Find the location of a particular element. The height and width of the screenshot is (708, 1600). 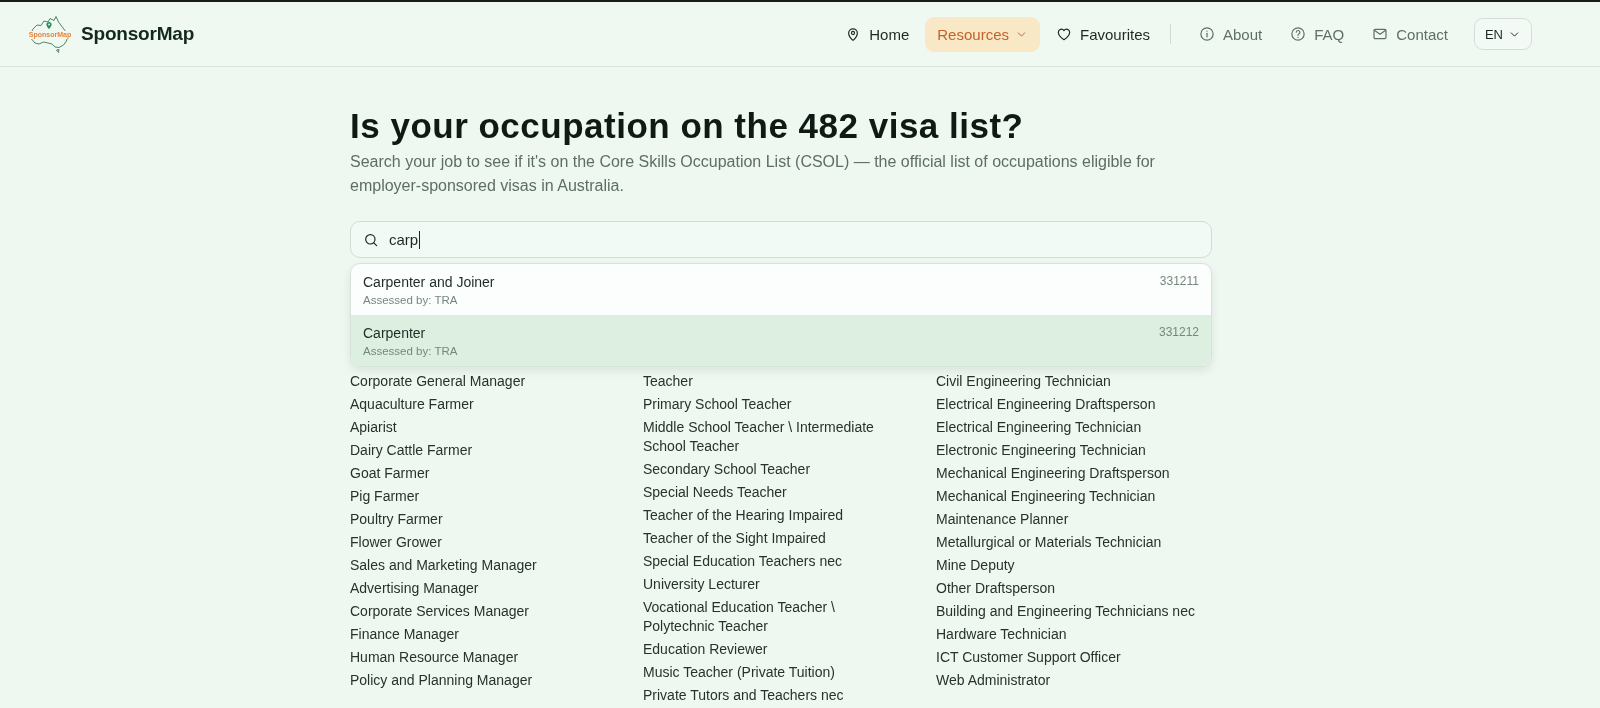

occupation-link: Electrical Engineering Draftsperson is located at coordinates (1068, 404).